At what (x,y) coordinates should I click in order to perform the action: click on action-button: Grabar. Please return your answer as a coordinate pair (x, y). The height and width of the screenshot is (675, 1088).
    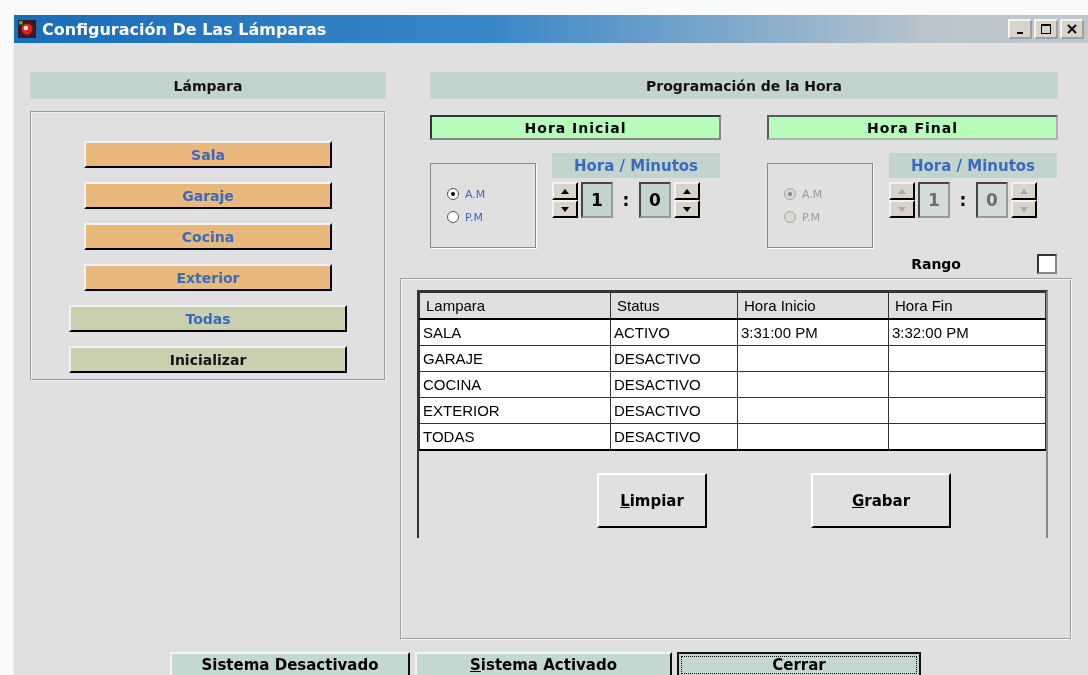
    Looking at the image, I should click on (881, 500).